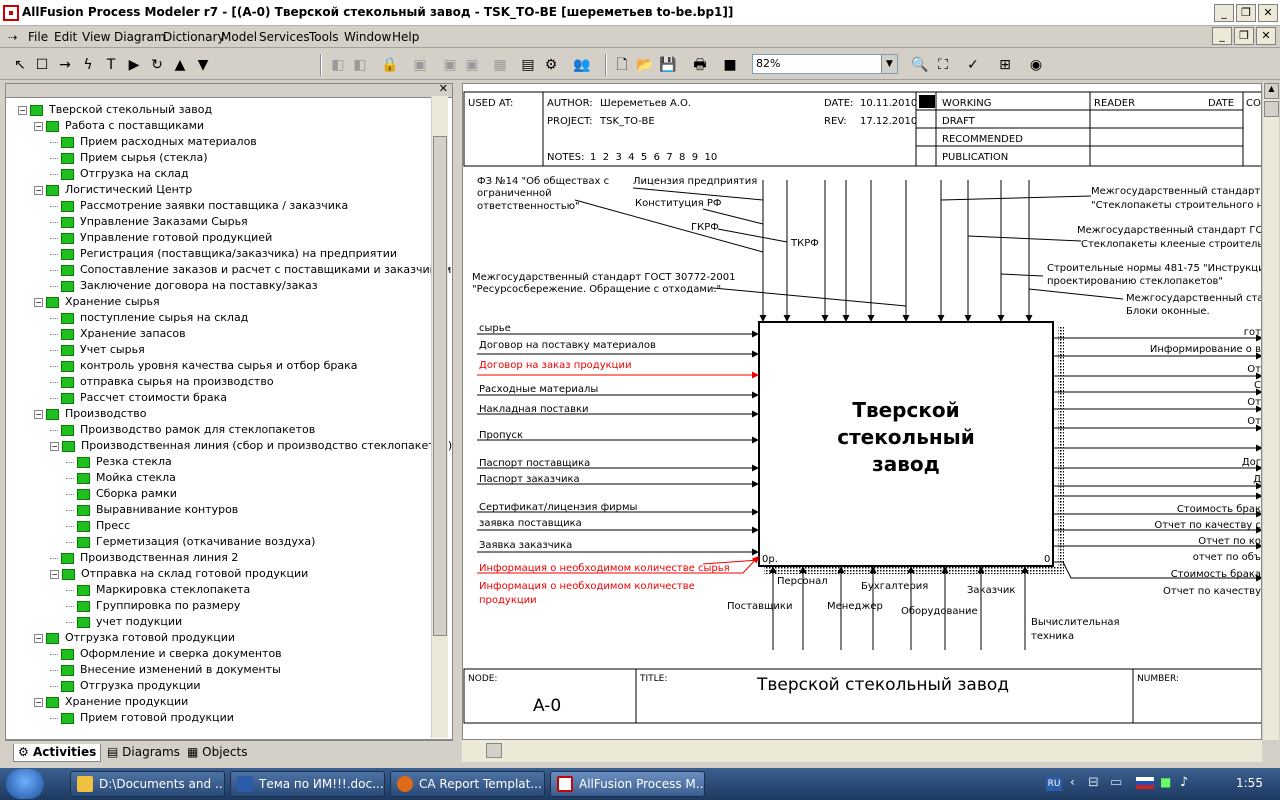  I want to click on canvas-vertical-scrollbar: ▲, so click(1270, 411).